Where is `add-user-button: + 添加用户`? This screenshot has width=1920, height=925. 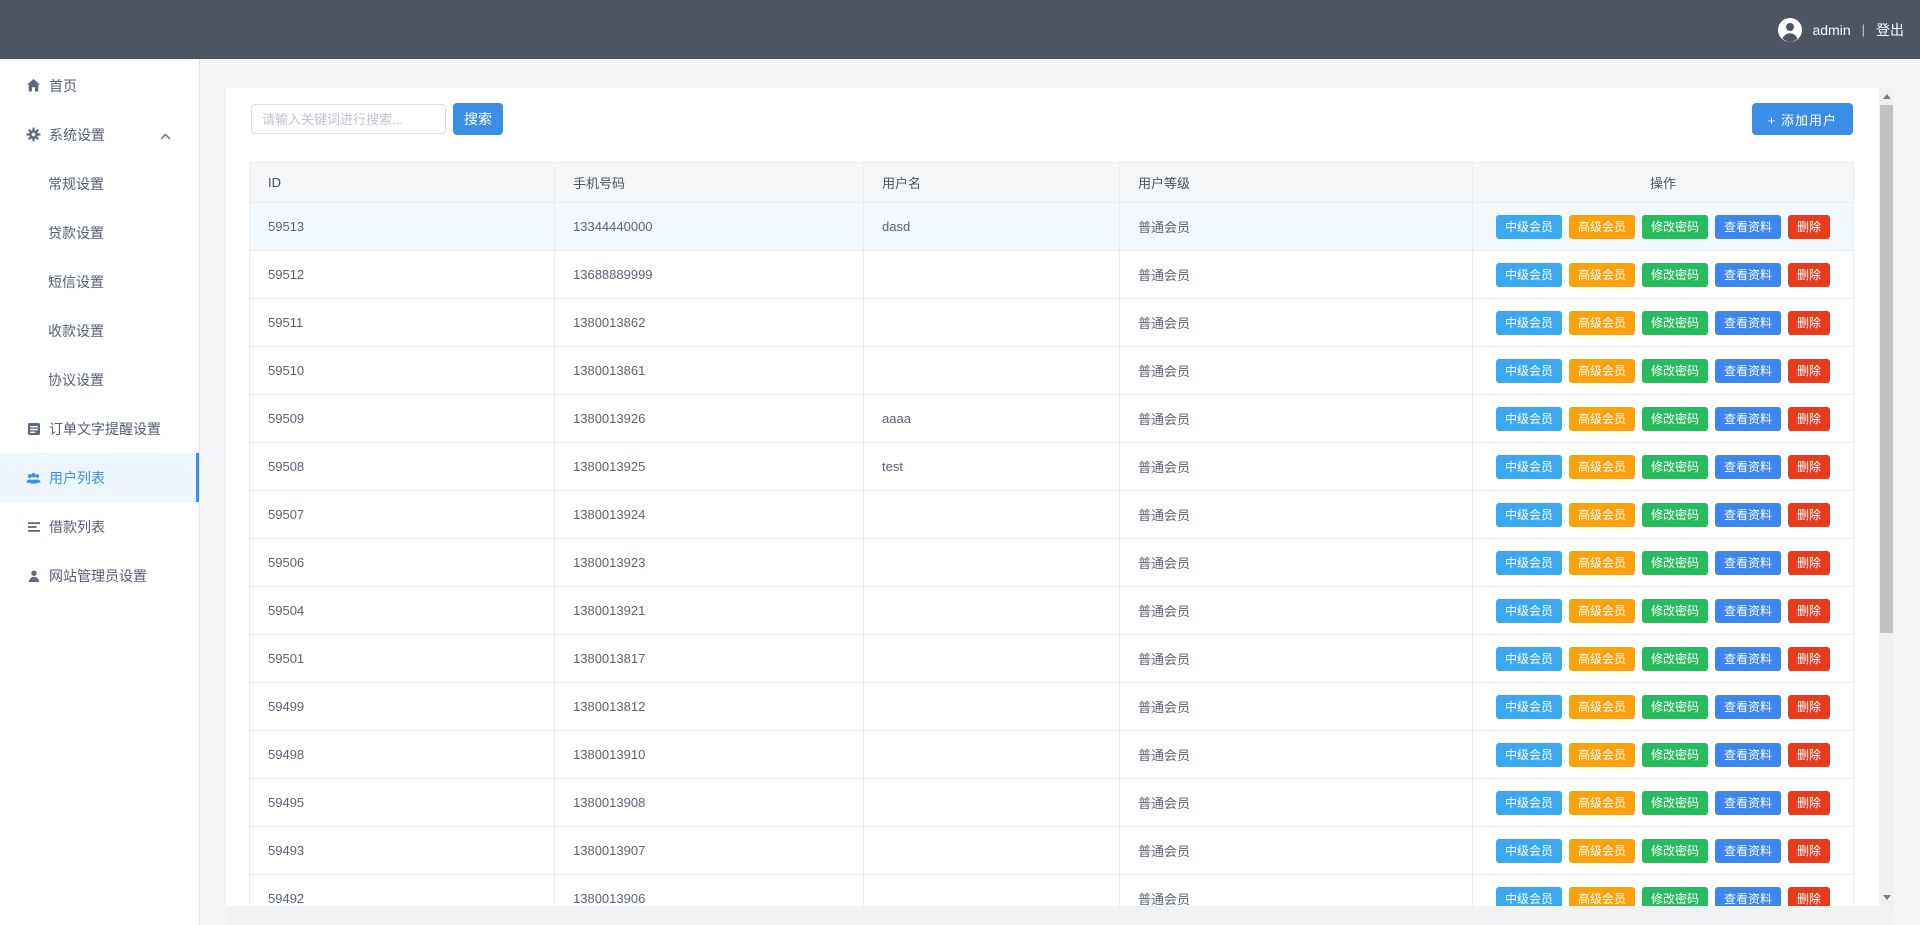
add-user-button: + 添加用户 is located at coordinates (1802, 119).